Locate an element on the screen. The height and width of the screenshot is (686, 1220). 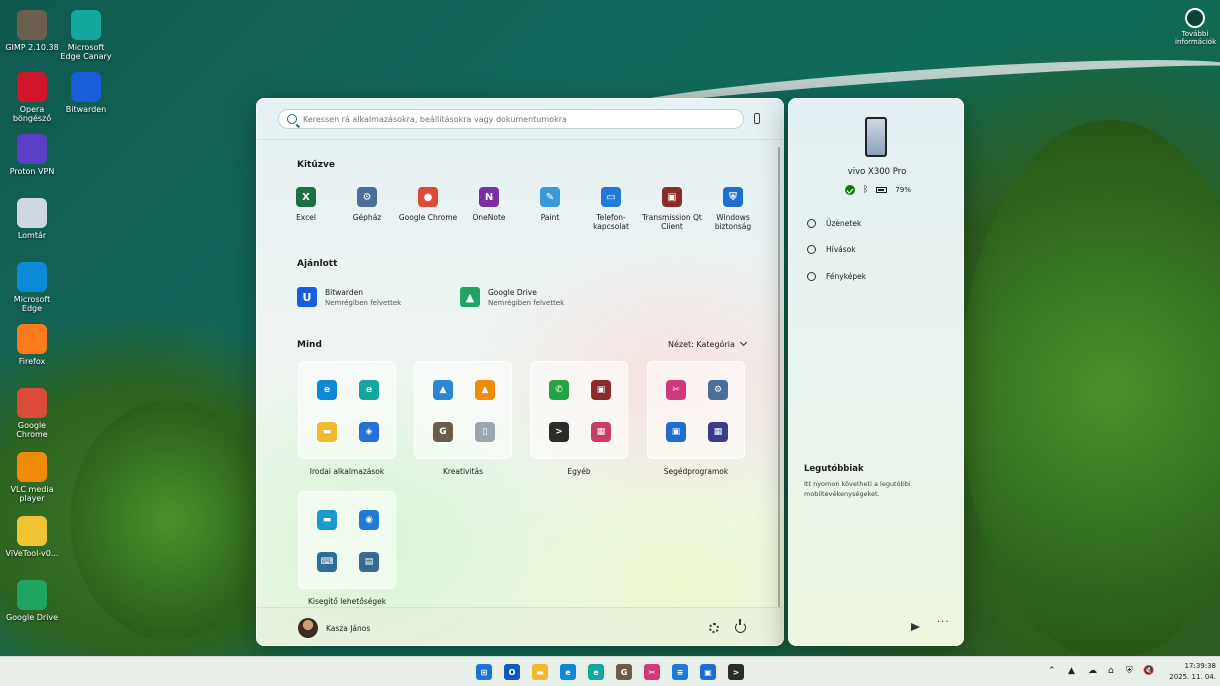
start-icon: ⊞ is located at coordinates (484, 672).